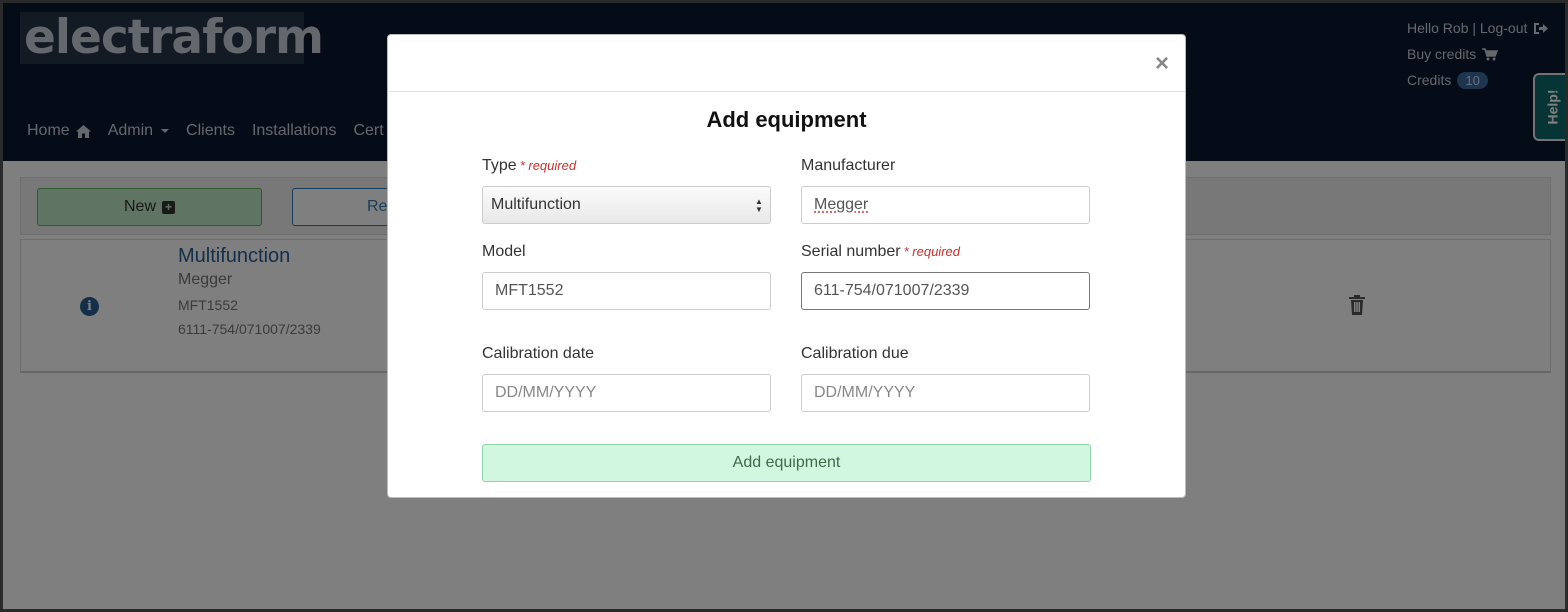  What do you see at coordinates (786, 463) in the screenshot?
I see `add-equipment-button: Add equipment` at bounding box center [786, 463].